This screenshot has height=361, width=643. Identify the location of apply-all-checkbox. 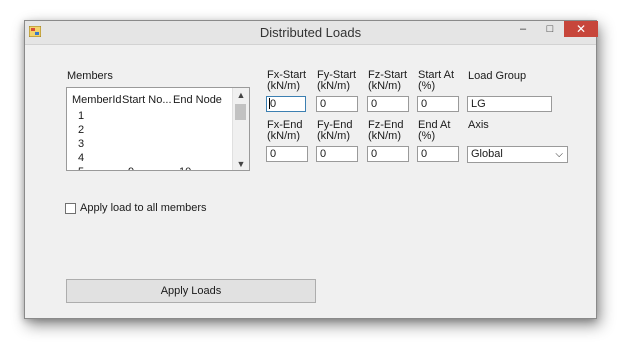
(70, 208).